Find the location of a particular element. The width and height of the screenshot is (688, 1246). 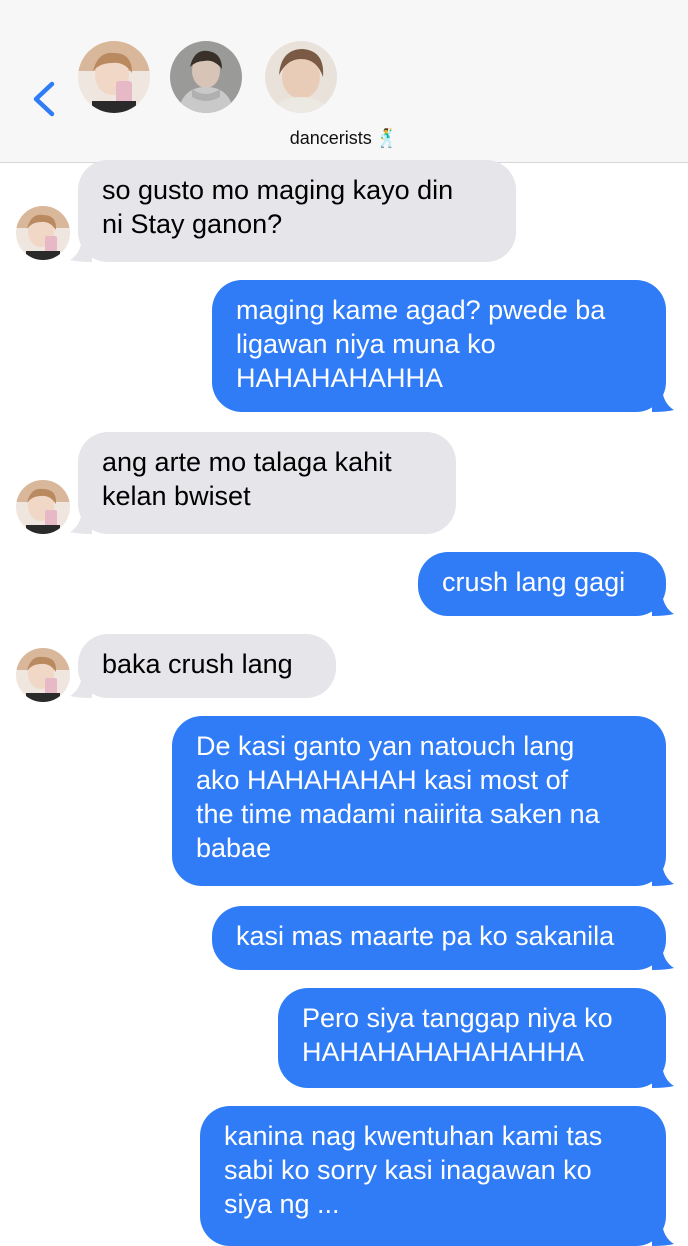

message-text-line: kasi mas maarte pa ko sakanila is located at coordinates (425, 936).